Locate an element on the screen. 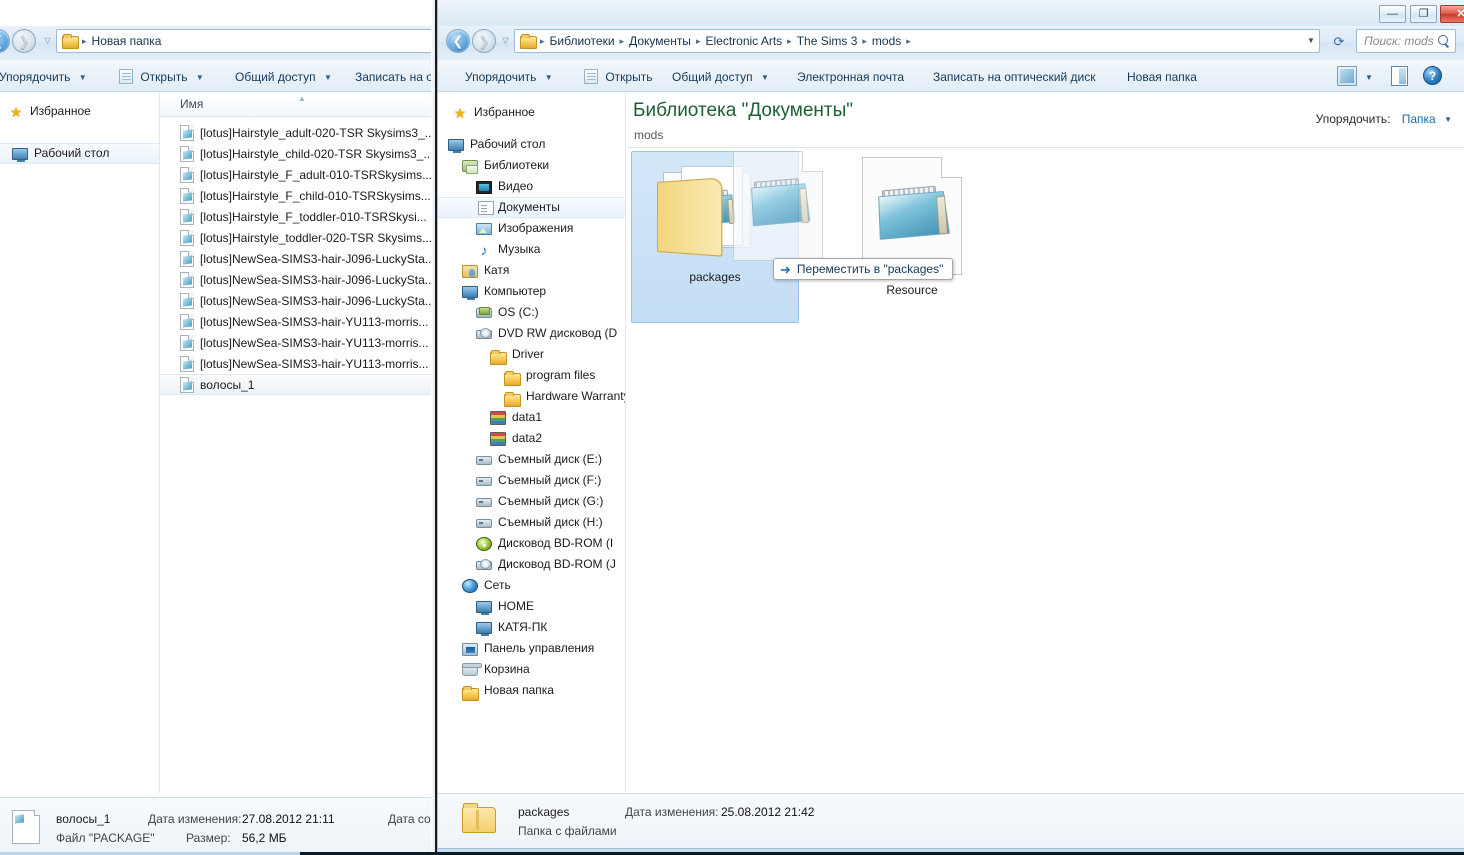 The image size is (1464, 855). sidebar-item-17: Съемный диск (G:) is located at coordinates (531, 501).